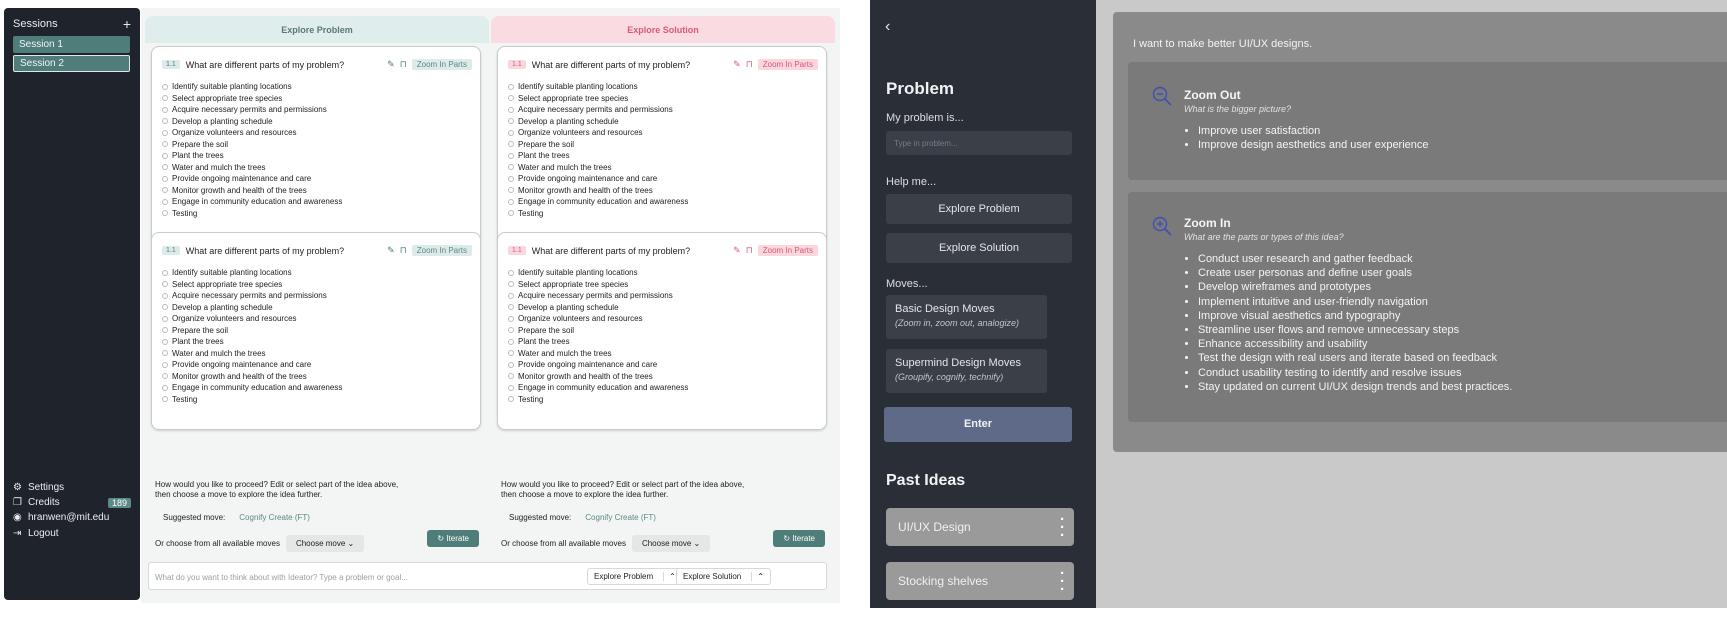 The width and height of the screenshot is (1727, 618). What do you see at coordinates (1062, 581) in the screenshot?
I see `more-options-icon: · · ·` at bounding box center [1062, 581].